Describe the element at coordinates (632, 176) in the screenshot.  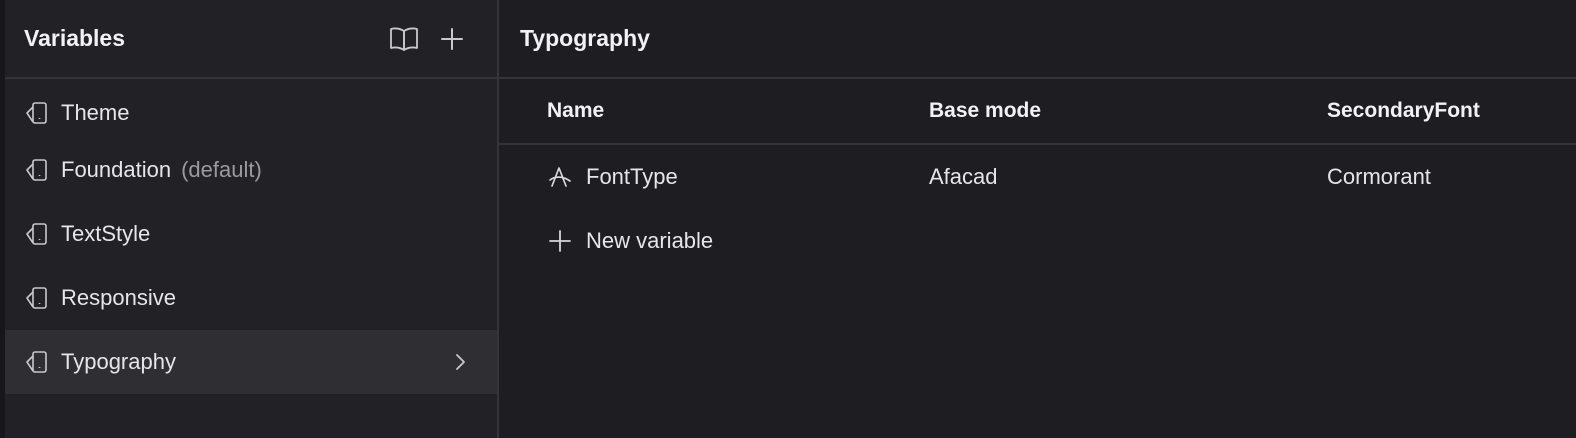
I see `variable-name: FontType` at that location.